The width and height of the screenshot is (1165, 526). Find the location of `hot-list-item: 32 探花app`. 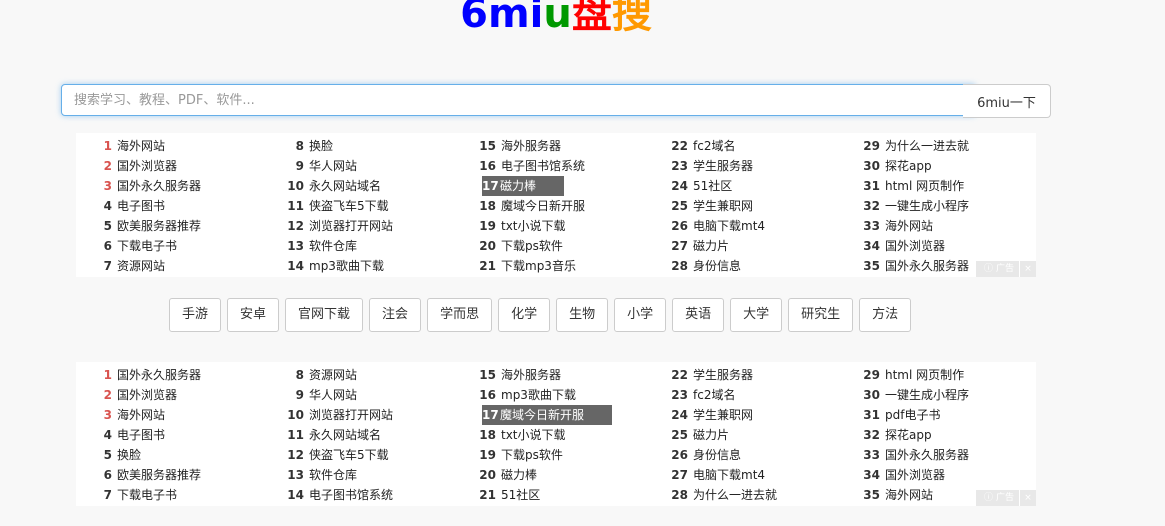

hot-list-item: 32 探花app is located at coordinates (940, 435).